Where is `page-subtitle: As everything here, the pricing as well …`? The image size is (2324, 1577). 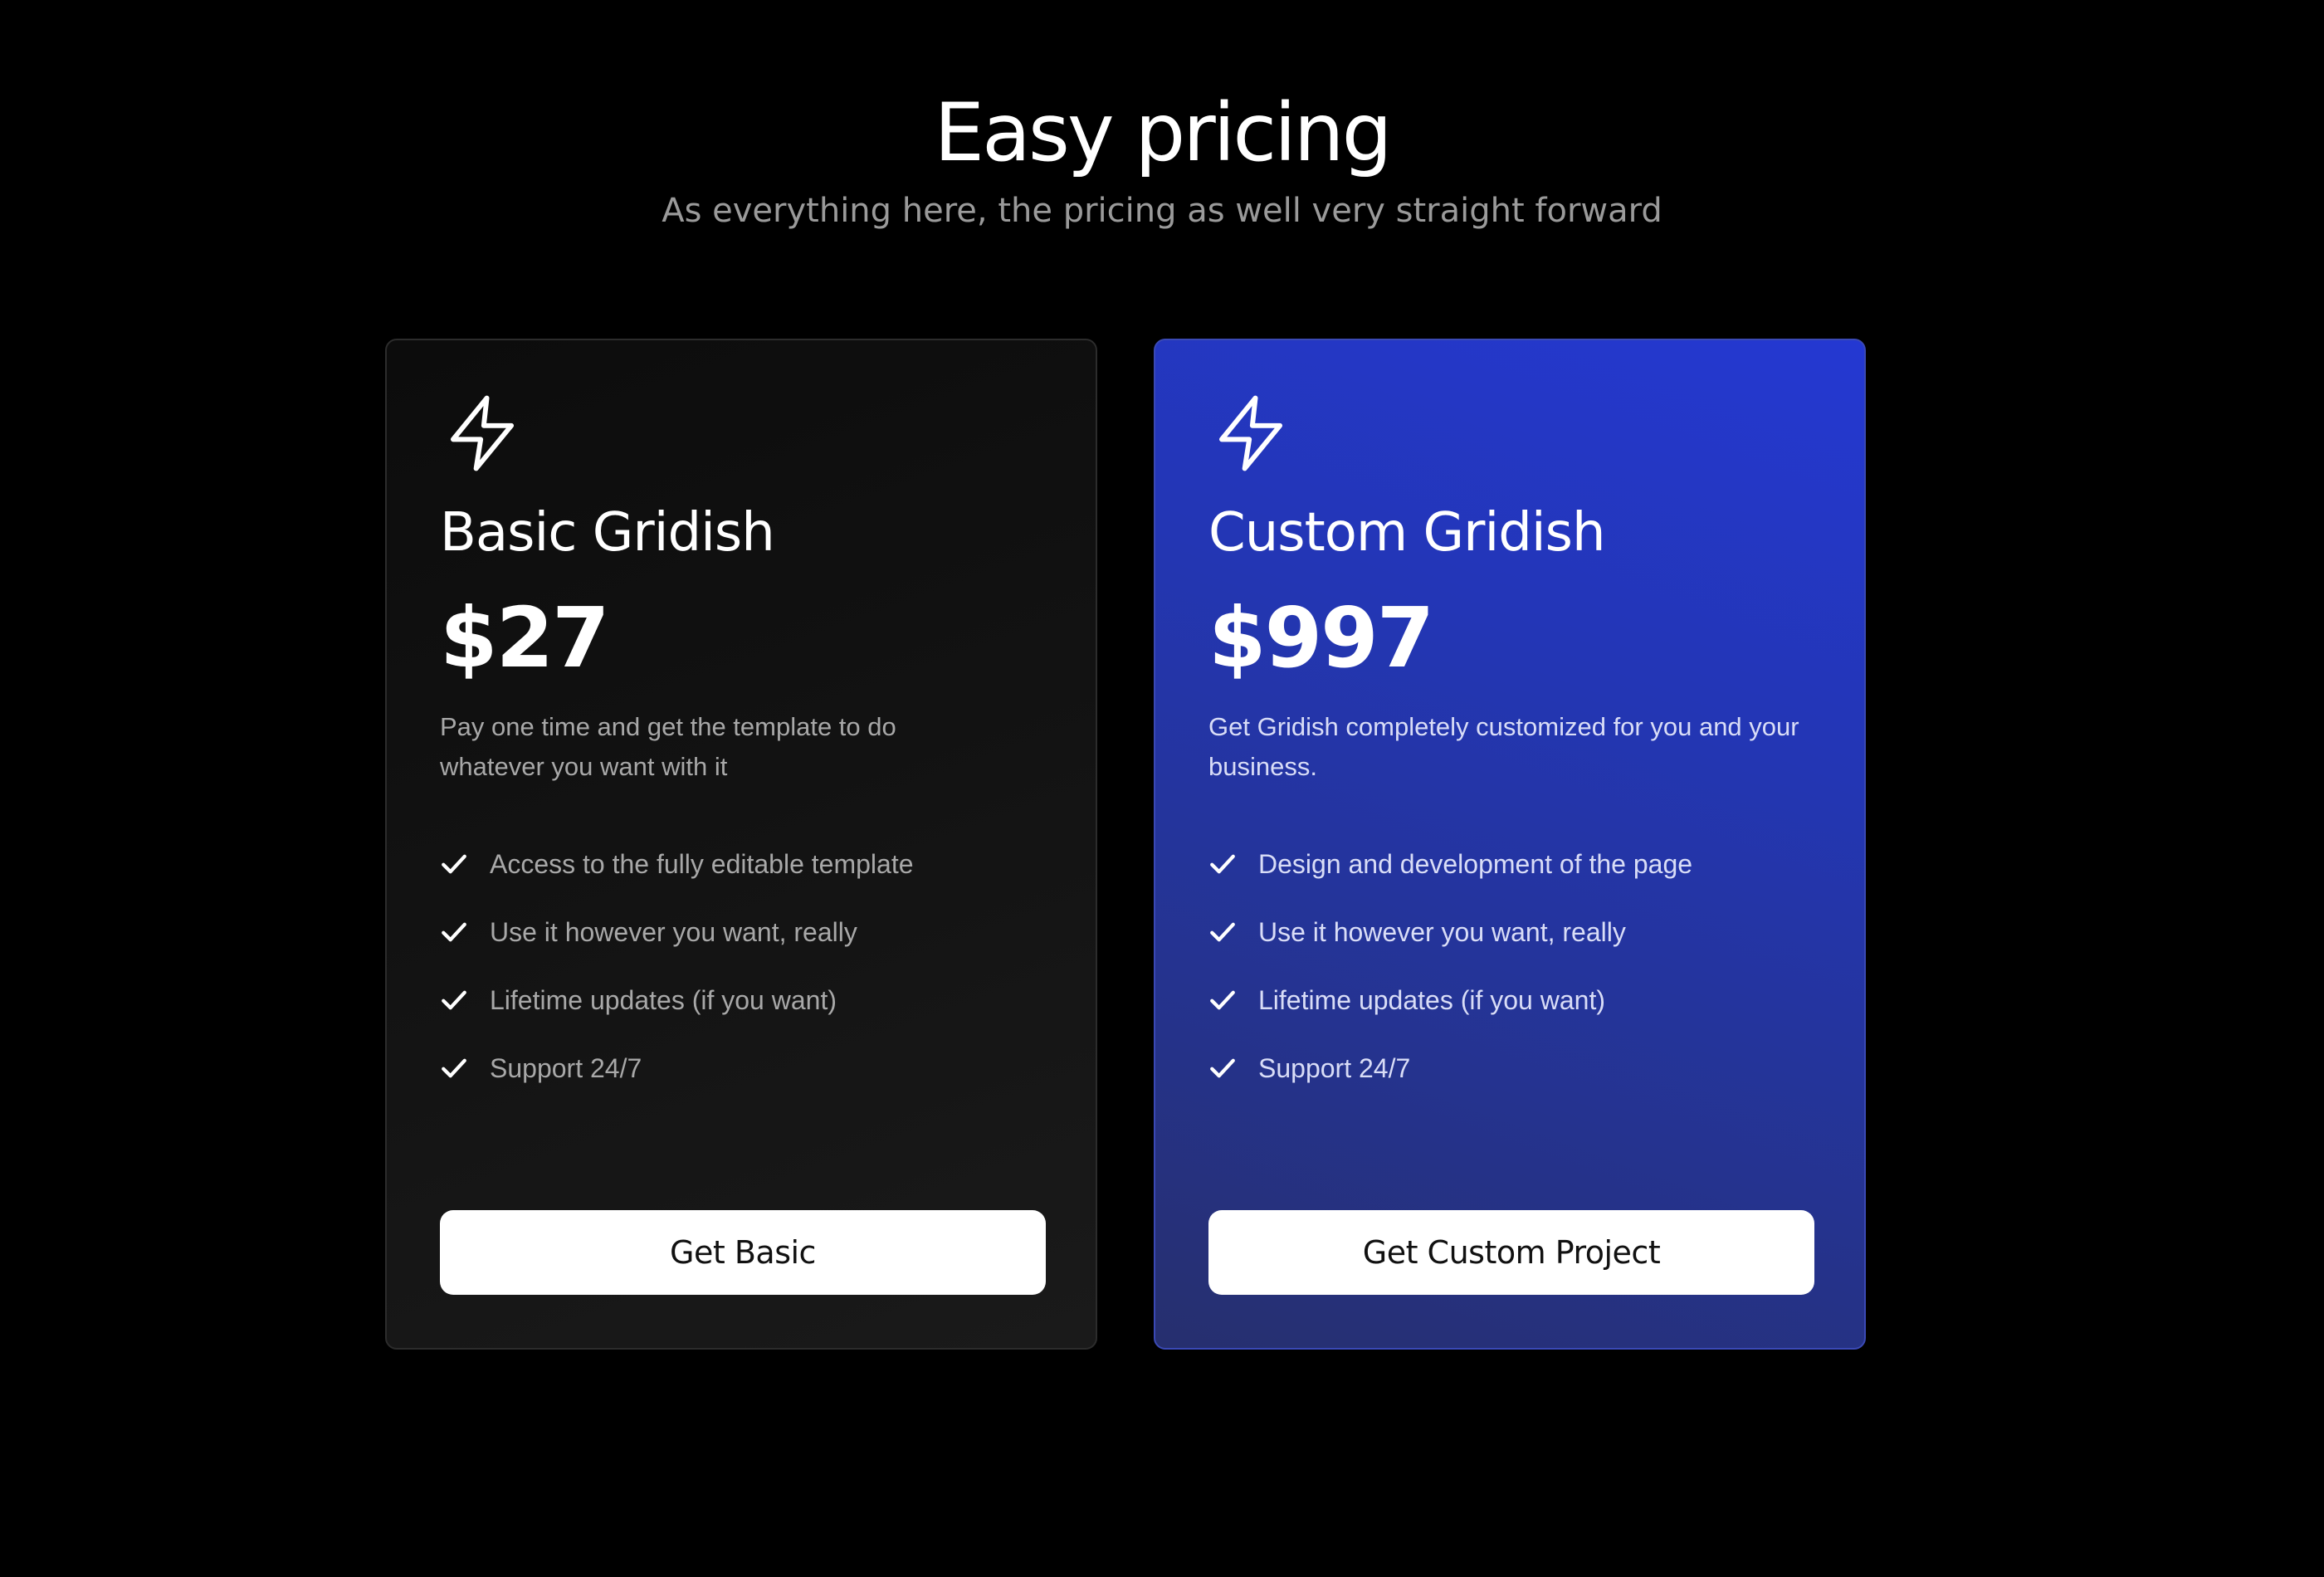
page-subtitle: As everything here, the pricing as well … is located at coordinates (1162, 211).